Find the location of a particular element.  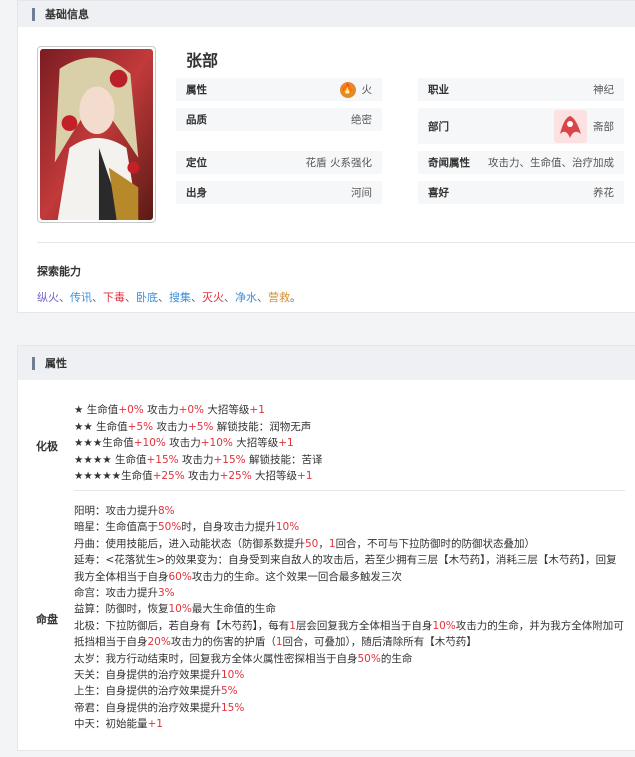

attr-qiwen-value: 攻击力、生命值、治疗加成 is located at coordinates (551, 163).